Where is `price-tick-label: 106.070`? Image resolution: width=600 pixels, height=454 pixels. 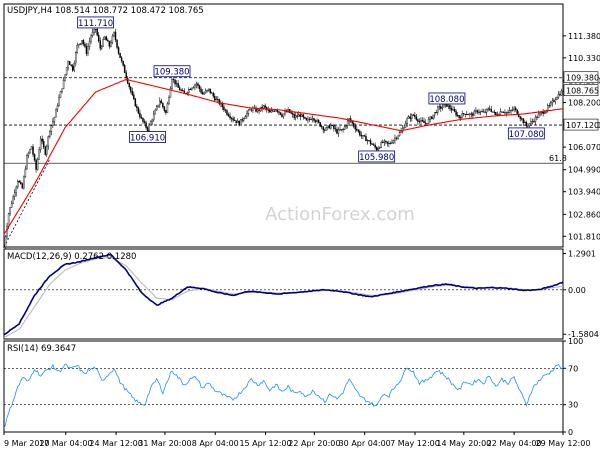
price-tick-label: 106.070 is located at coordinates (584, 147).